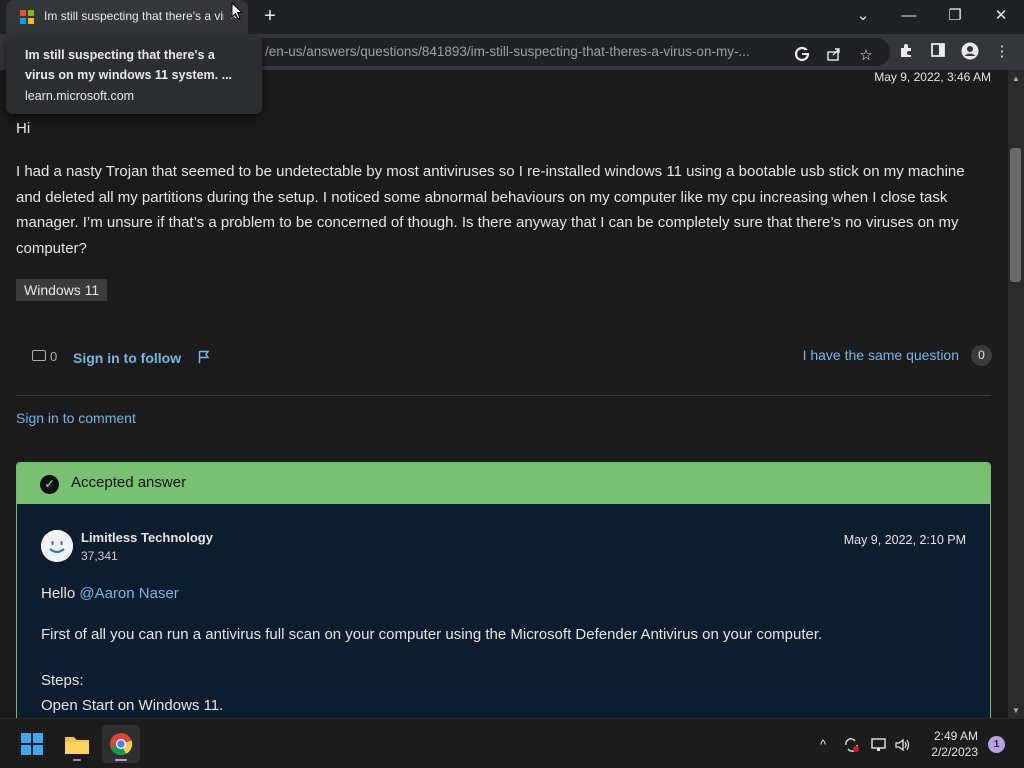 This screenshot has height=768, width=1024. Describe the element at coordinates (62, 290) in the screenshot. I see `tag-windows-11: Windows 11` at that location.